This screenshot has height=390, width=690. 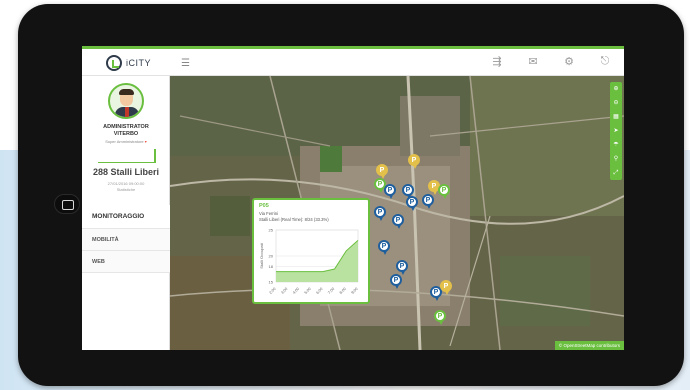 I want to click on sidebar-nav: MONITORAGGIO MOBILITÀ WEB, so click(x=126, y=239).